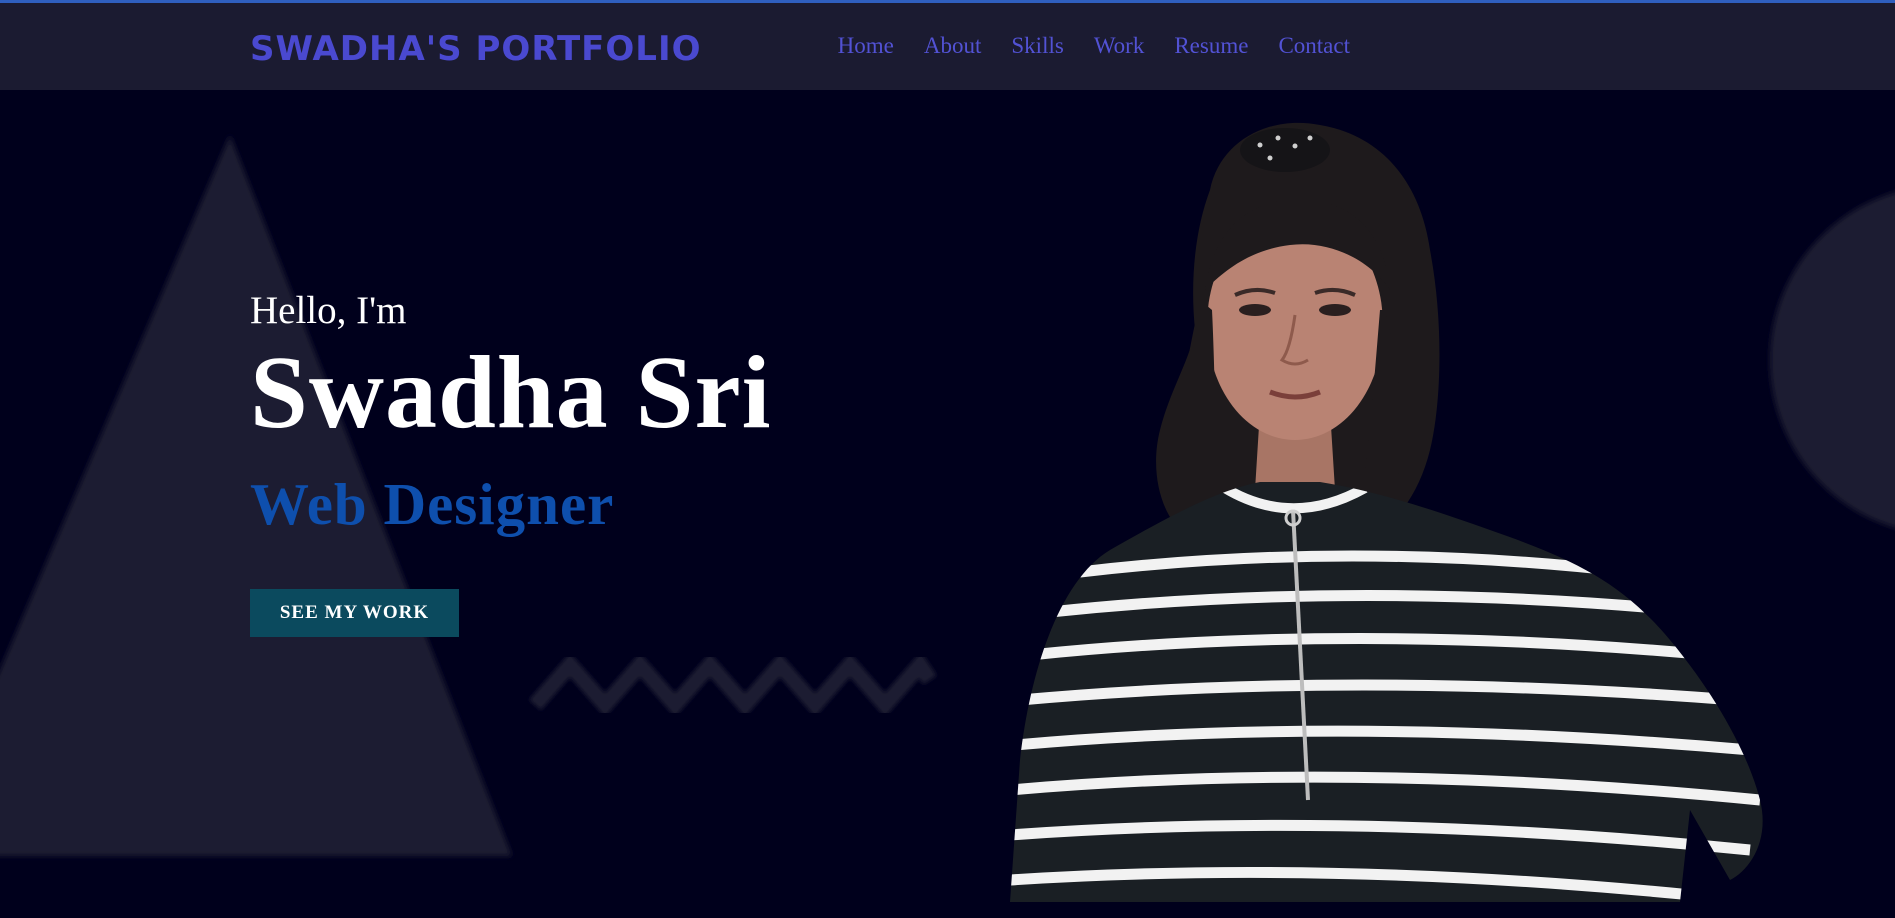 This screenshot has width=1895, height=918. Describe the element at coordinates (328, 310) in the screenshot. I see `hero-greeting: Hello, I'm` at that location.